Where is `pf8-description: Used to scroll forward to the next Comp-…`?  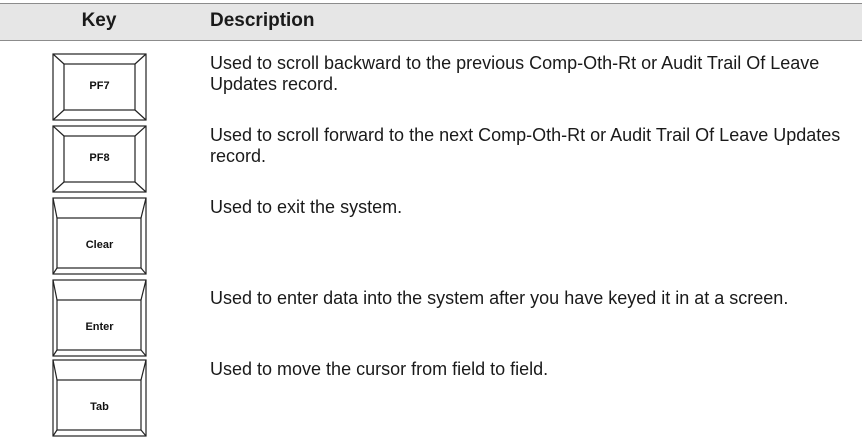 pf8-description: Used to scroll forward to the next Comp-… is located at coordinates (525, 145).